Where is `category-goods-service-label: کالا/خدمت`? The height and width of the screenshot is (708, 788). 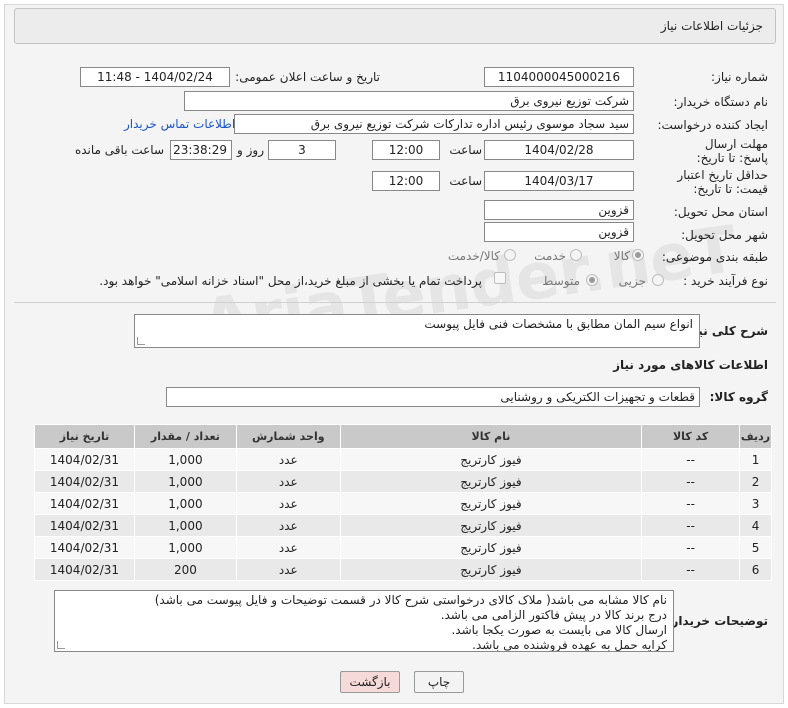
category-goods-service-label: کالا/خدمت is located at coordinates (473, 256).